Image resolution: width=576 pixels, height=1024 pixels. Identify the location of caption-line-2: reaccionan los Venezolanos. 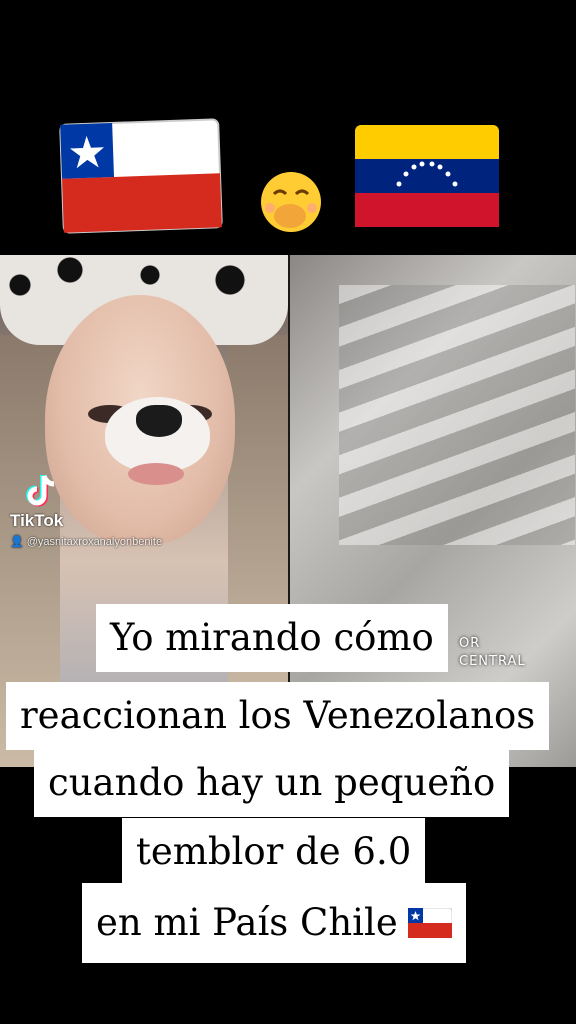
(278, 716).